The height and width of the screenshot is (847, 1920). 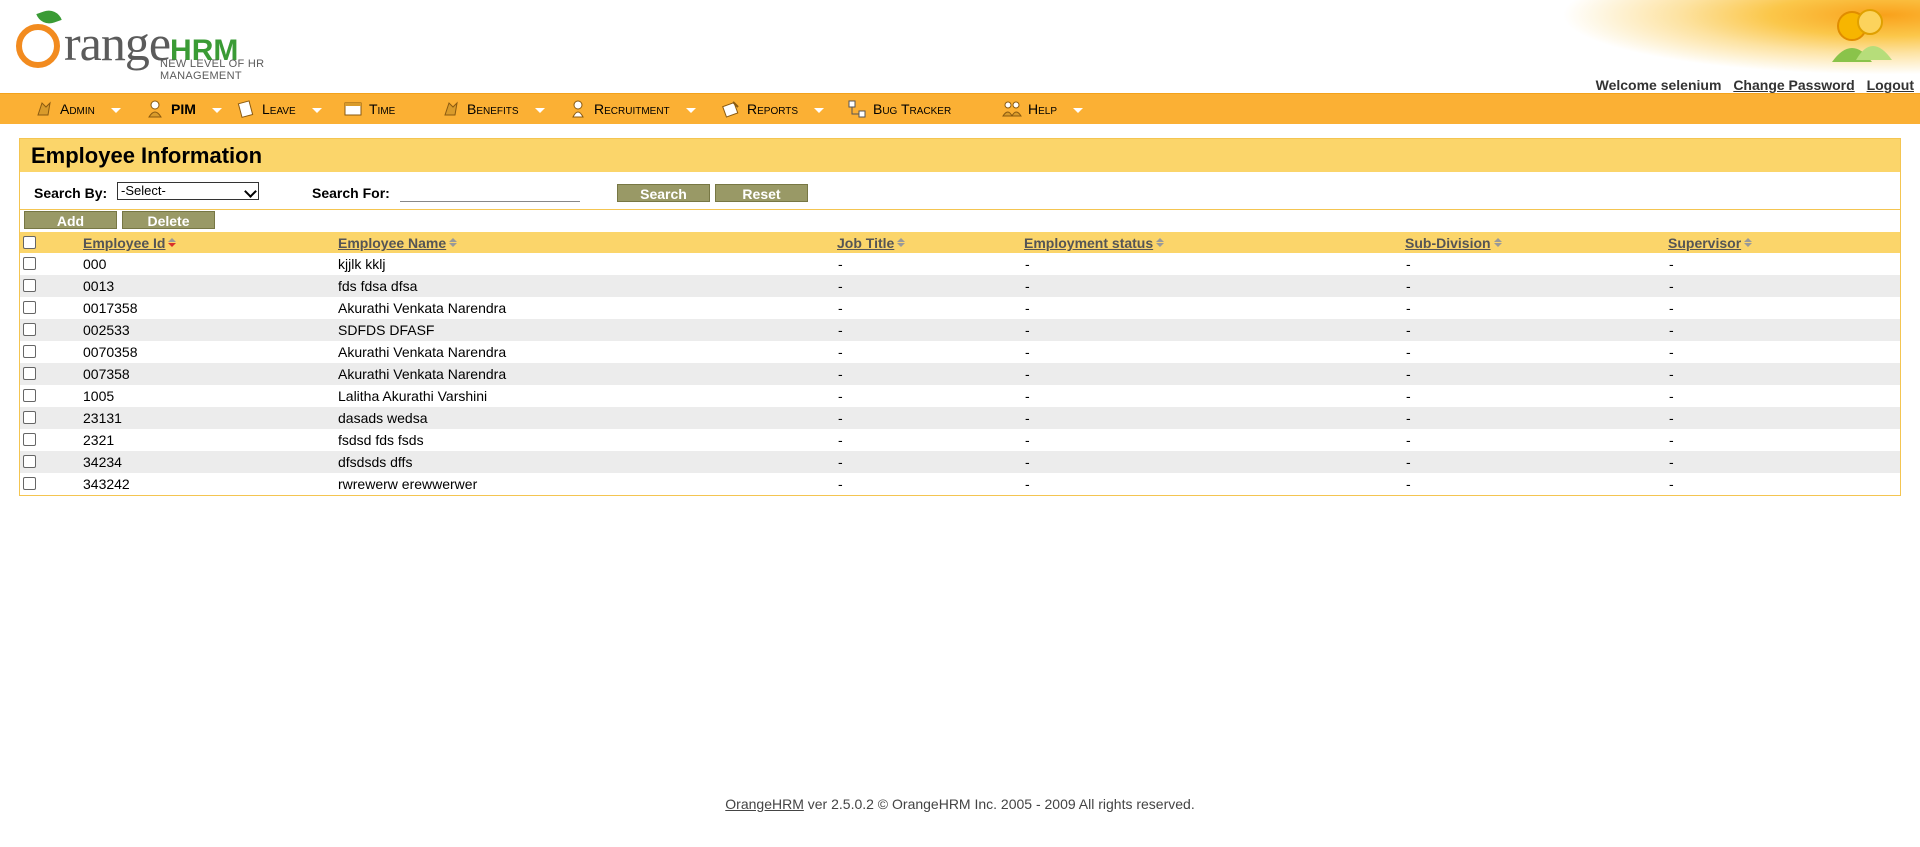 I want to click on col-employee-id: Employee Id, so click(x=130, y=243).